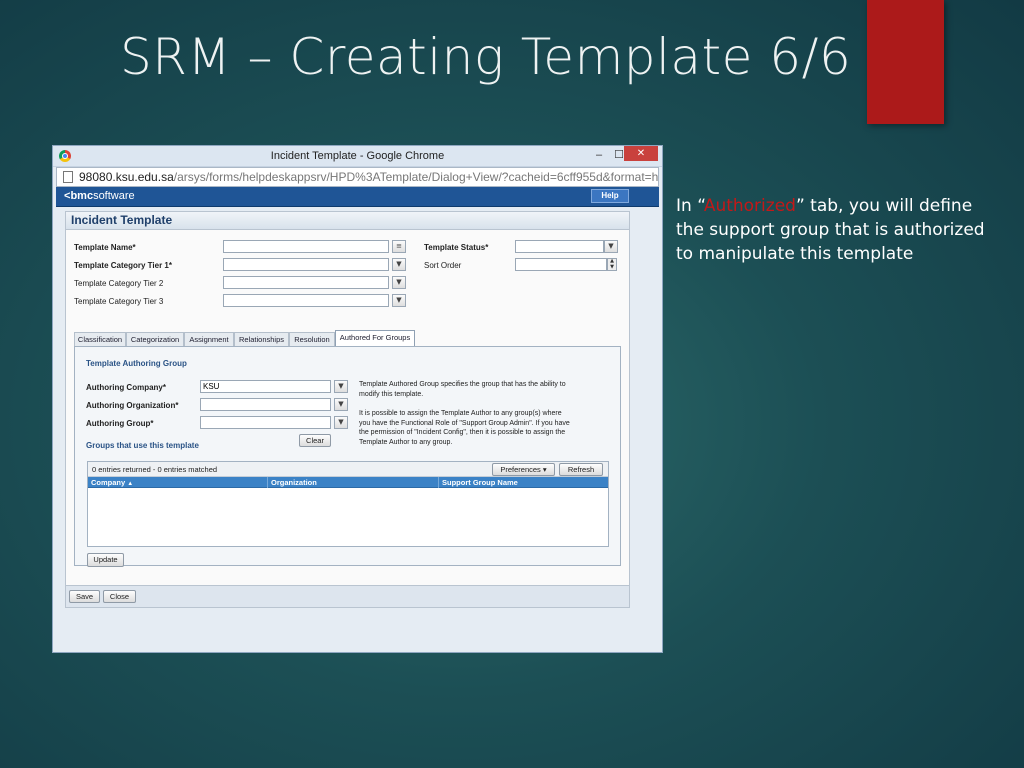  What do you see at coordinates (905, 62) in the screenshot?
I see `red-accent-block` at bounding box center [905, 62].